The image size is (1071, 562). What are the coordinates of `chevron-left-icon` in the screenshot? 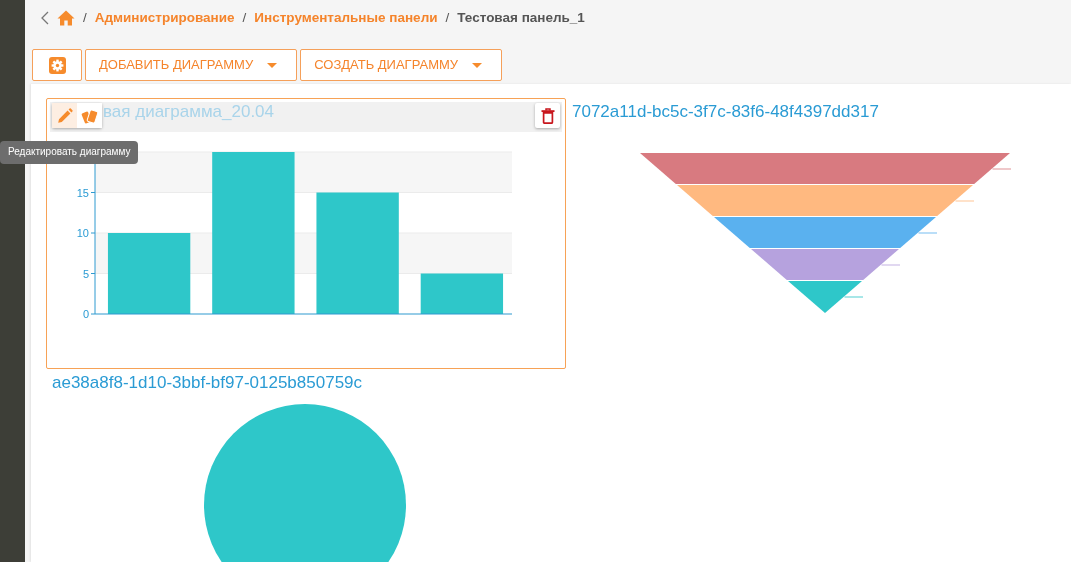 It's located at (45, 18).